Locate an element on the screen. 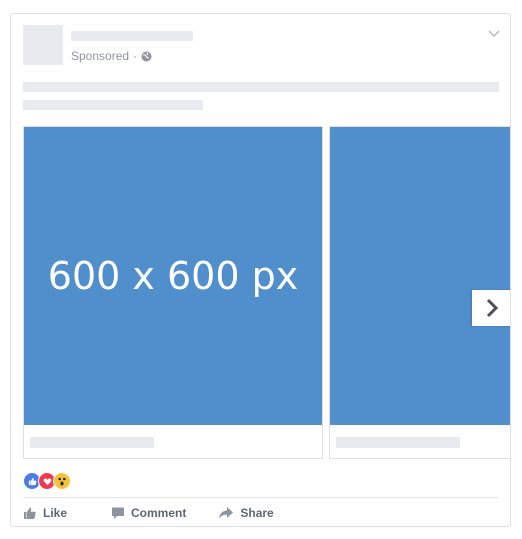  carousel-next-button is located at coordinates (491, 308).